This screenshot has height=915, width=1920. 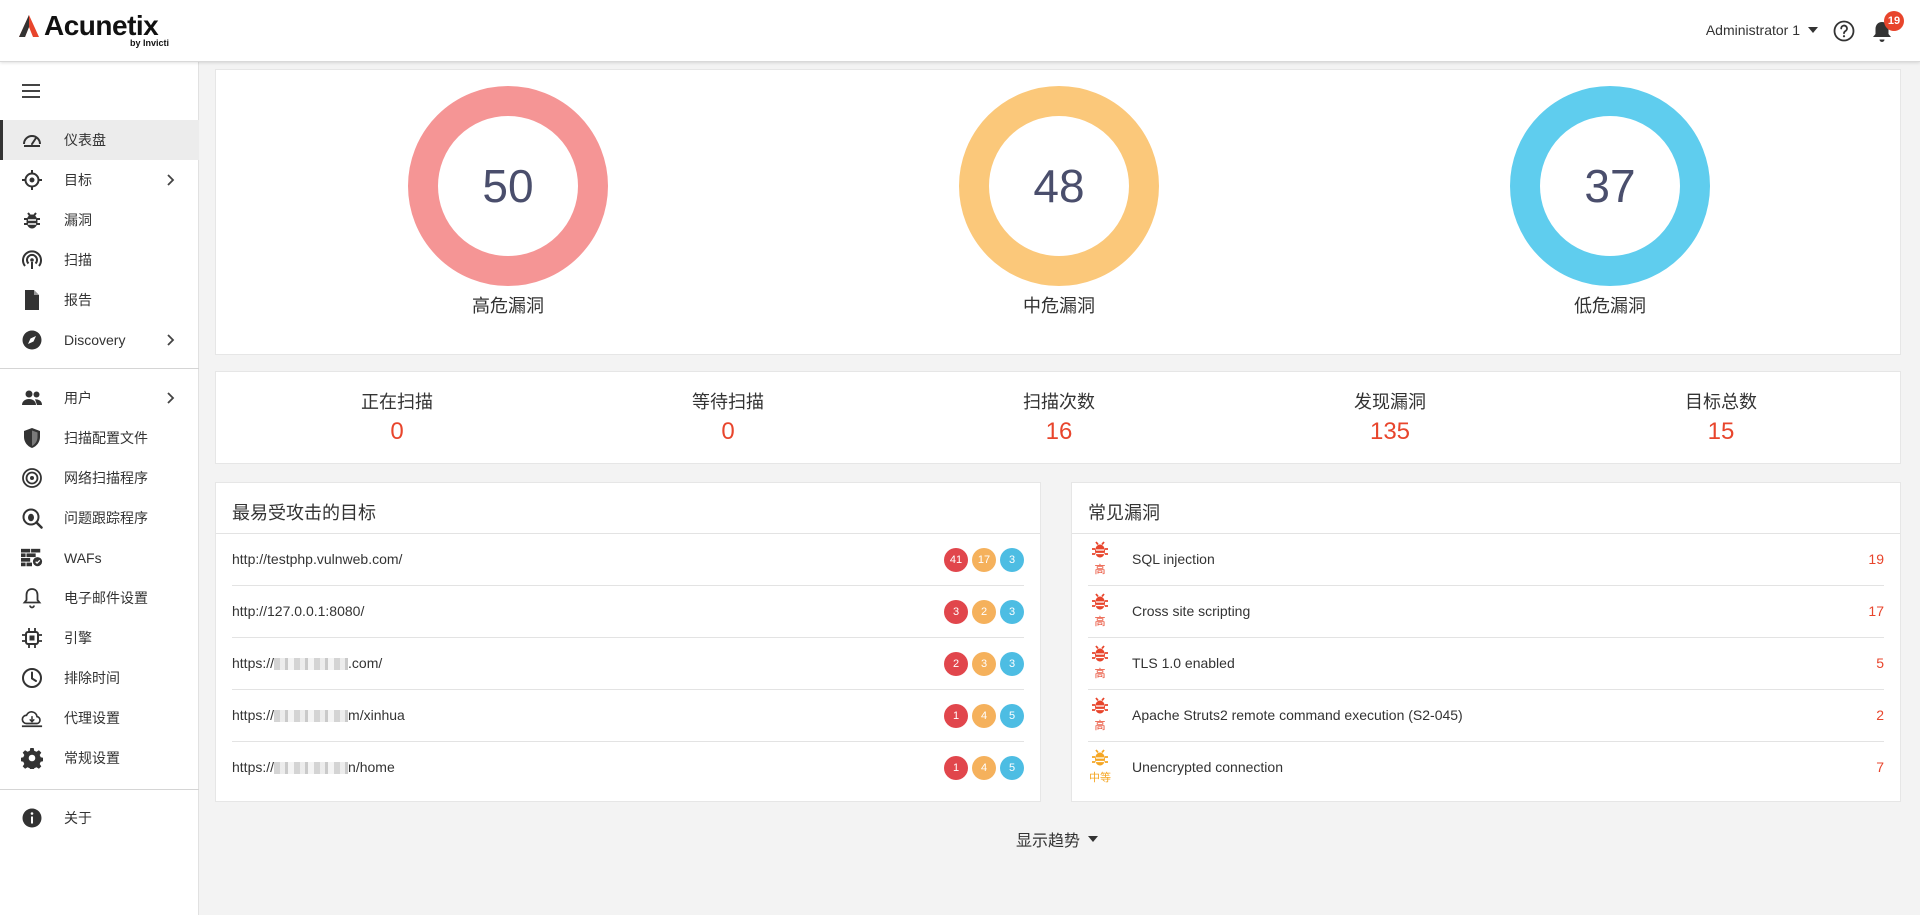 I want to click on redacted-text, so click(x=311, y=768).